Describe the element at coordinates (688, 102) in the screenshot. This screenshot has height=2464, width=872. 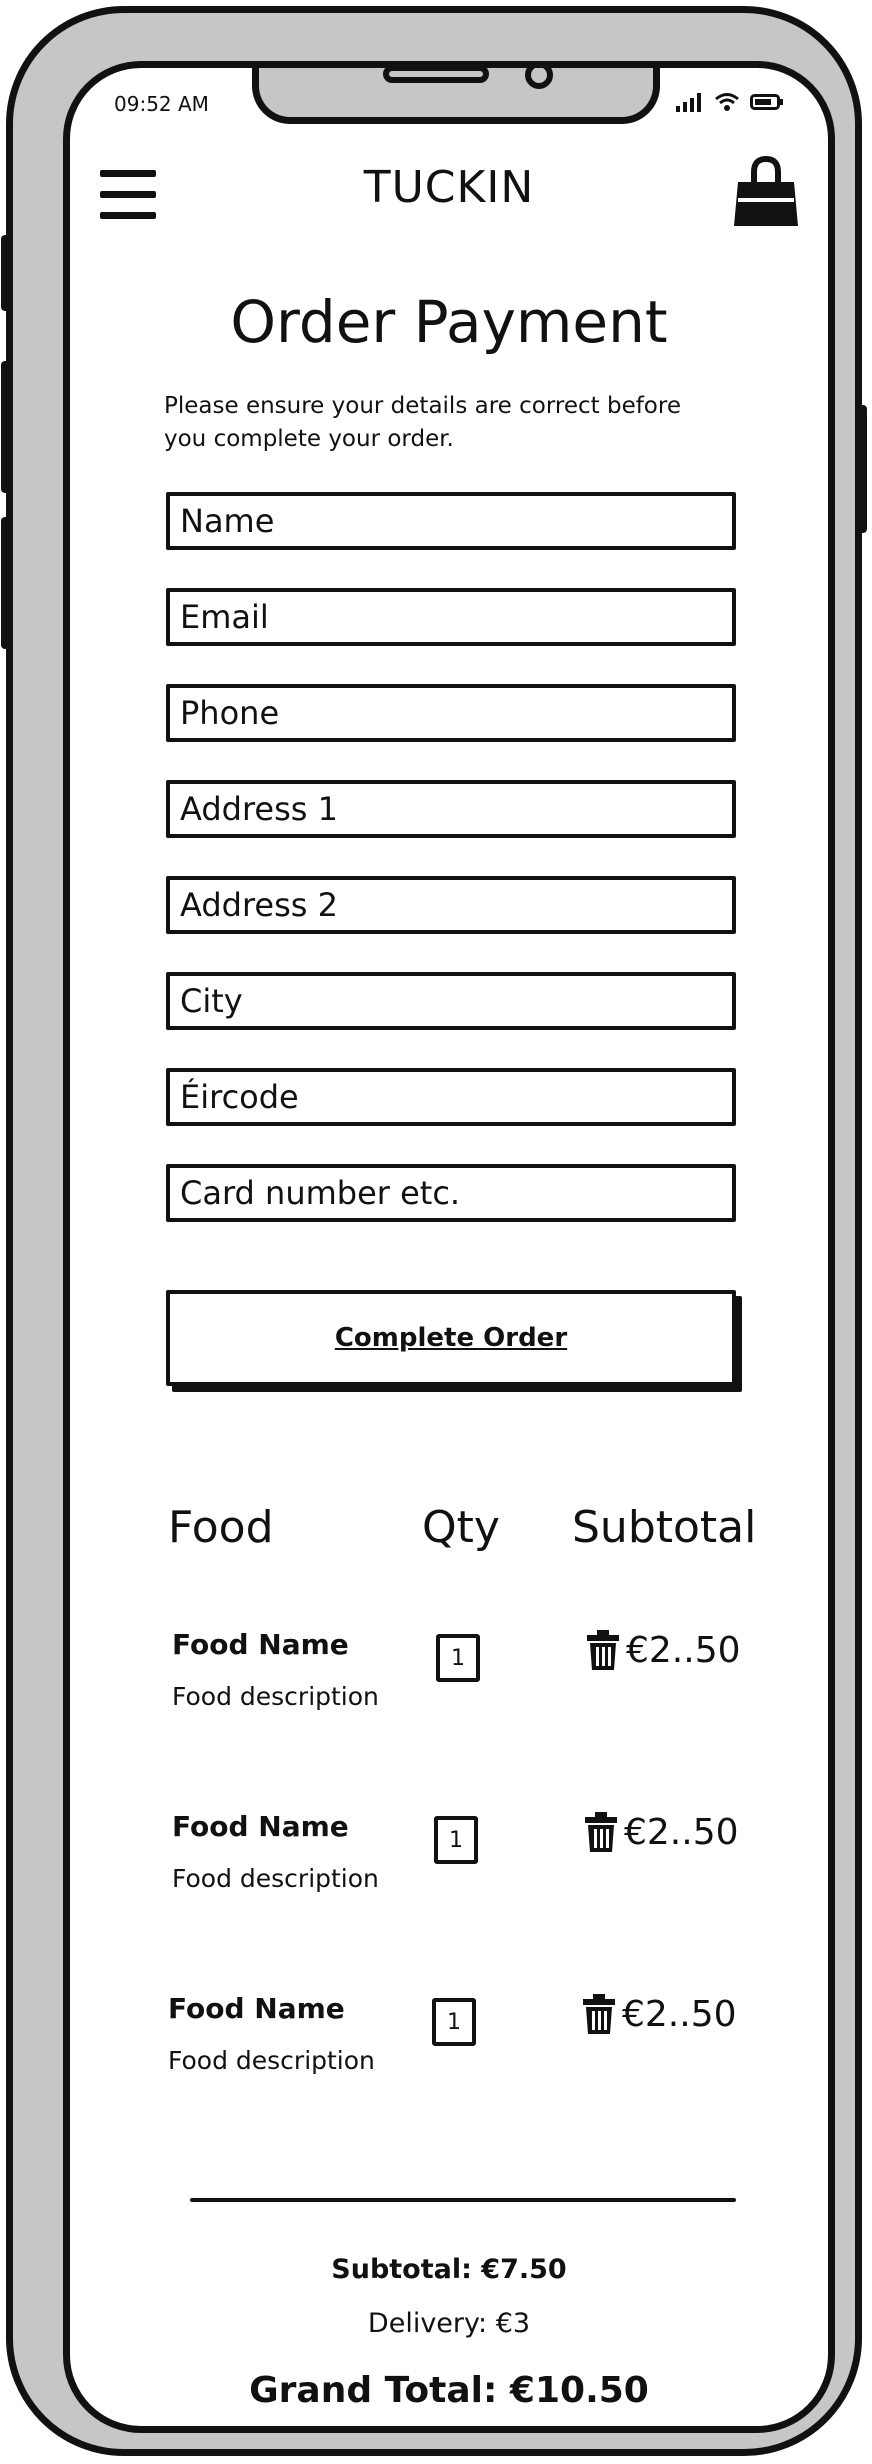
I see `signal-icon` at that location.